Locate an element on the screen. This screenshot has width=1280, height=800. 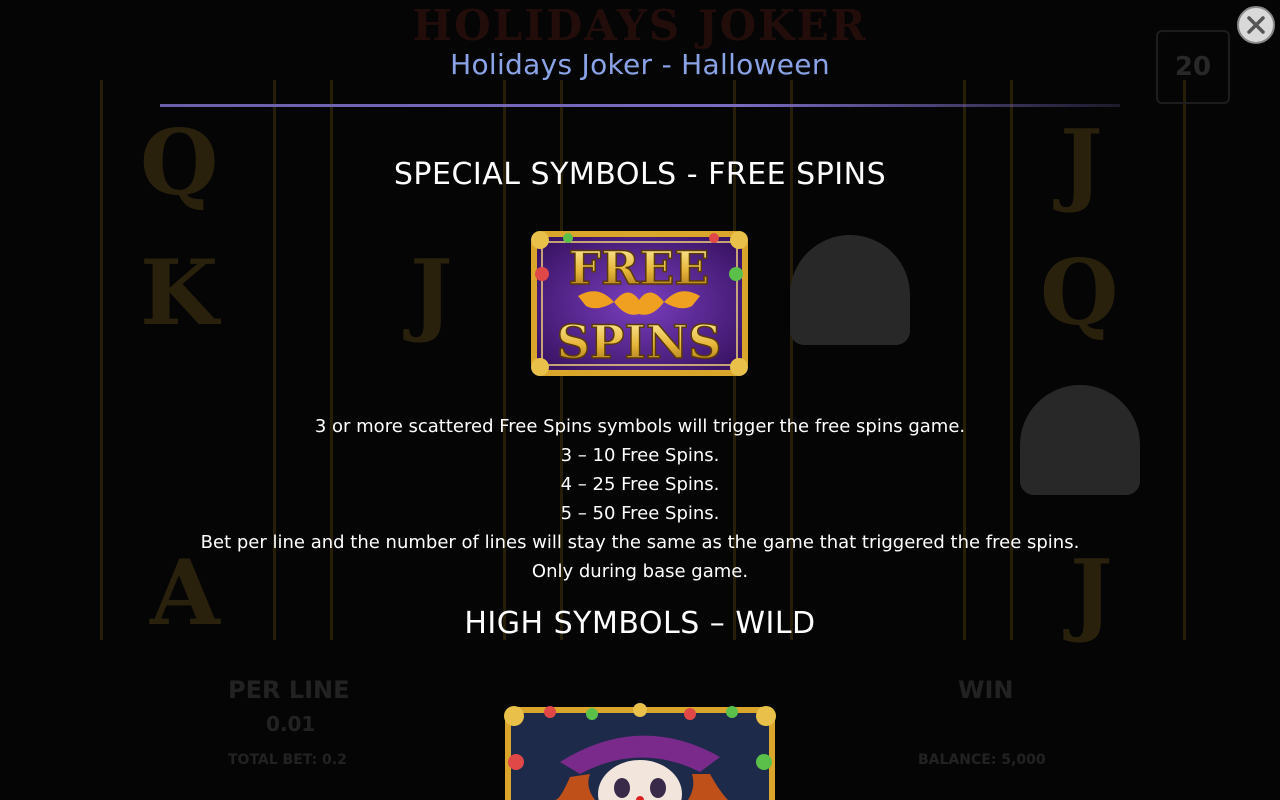
bet-label: PER LINE is located at coordinates (289, 690).